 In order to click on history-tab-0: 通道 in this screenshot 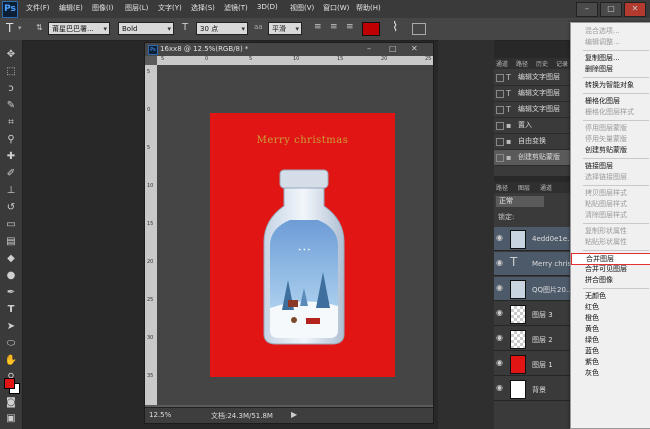, I will do `click(502, 63)`.